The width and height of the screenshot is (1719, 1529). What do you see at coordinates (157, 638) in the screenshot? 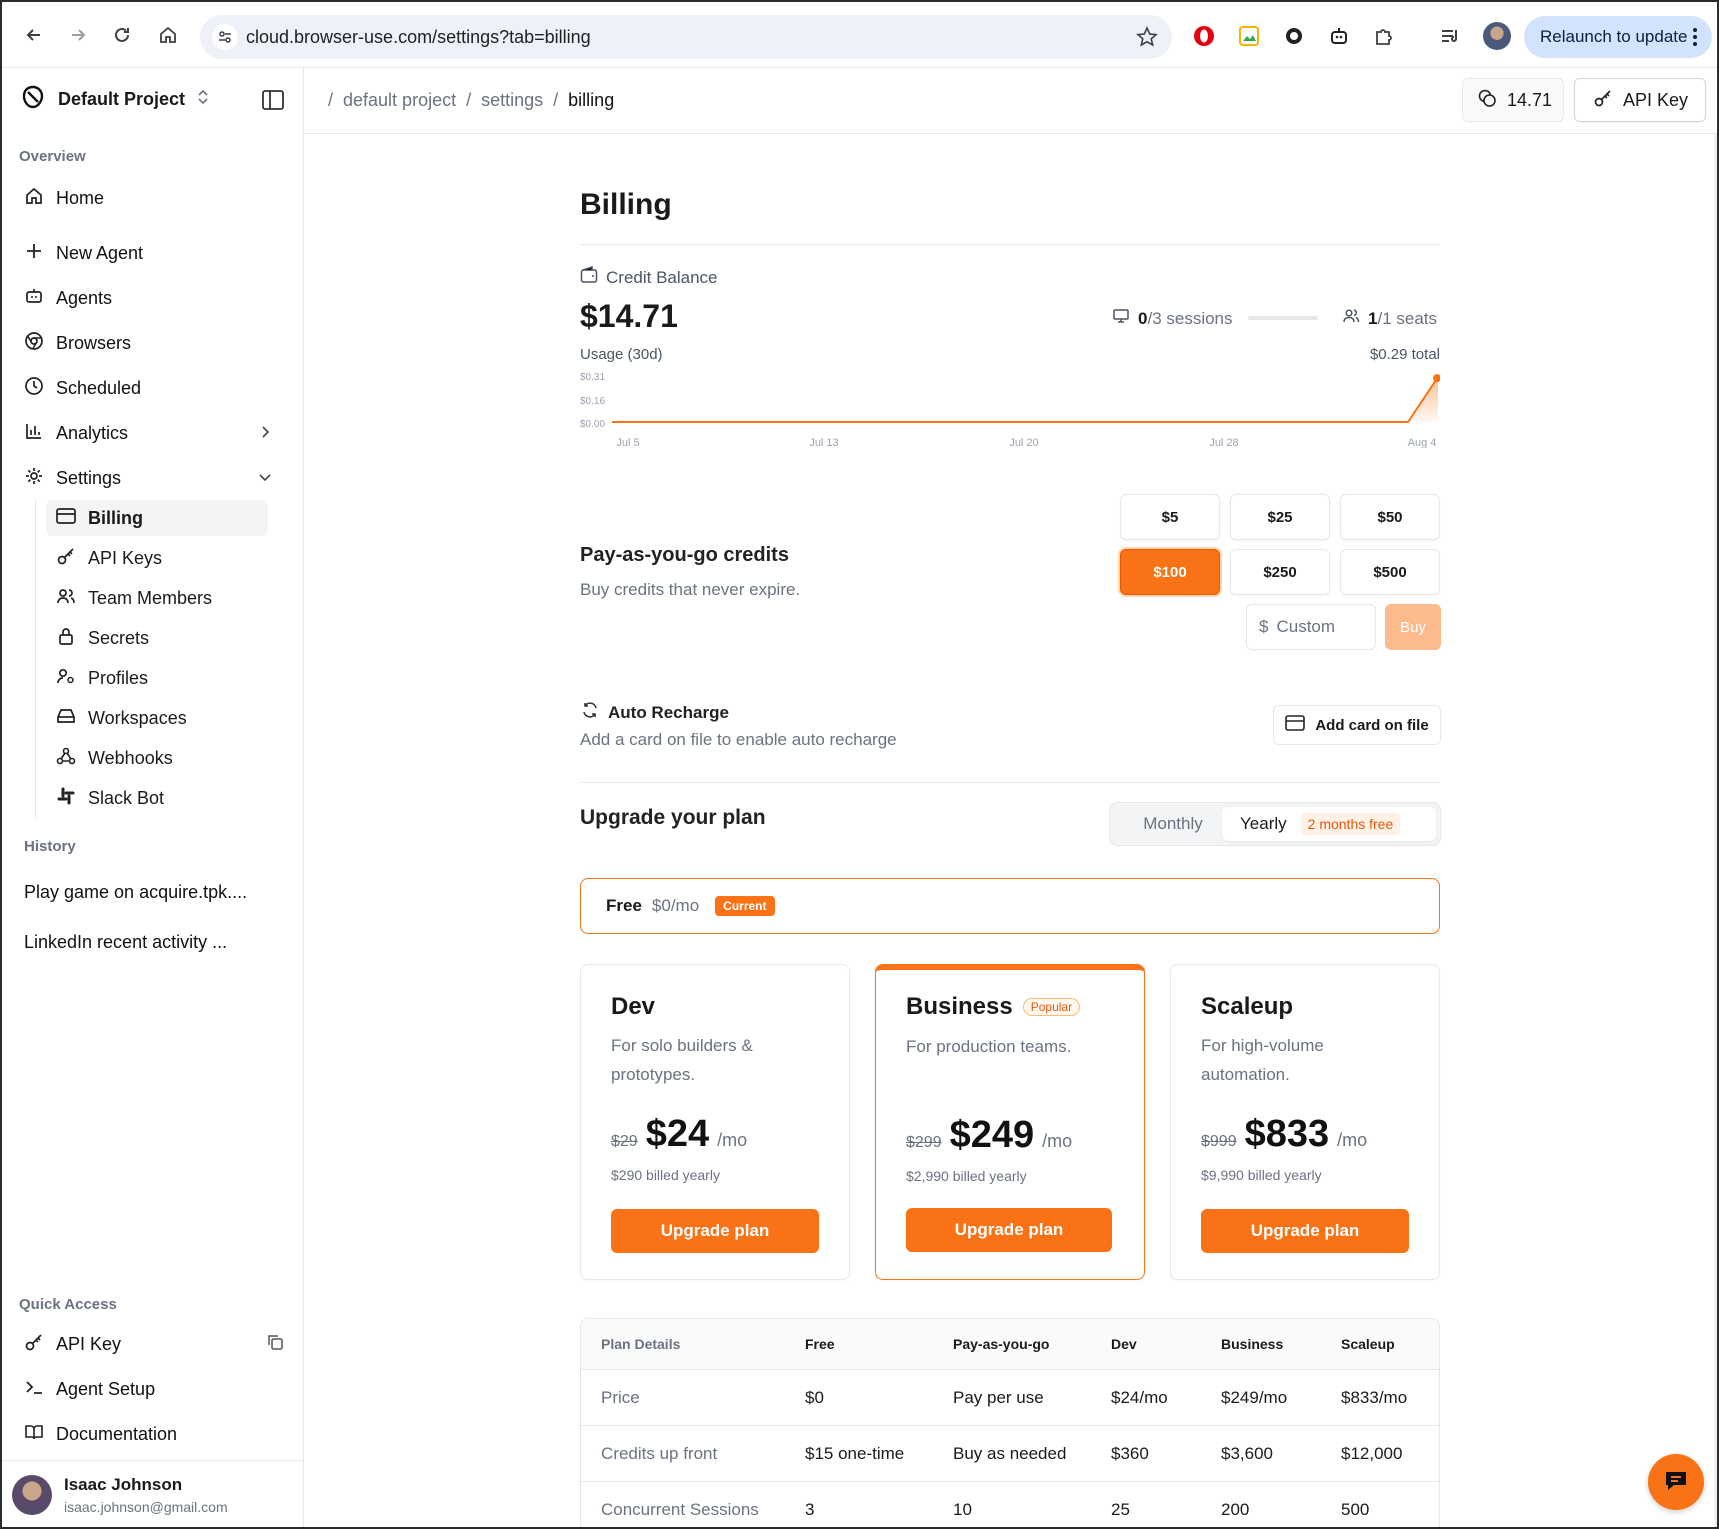
I see `sidebar-item-secrets: Secrets` at bounding box center [157, 638].